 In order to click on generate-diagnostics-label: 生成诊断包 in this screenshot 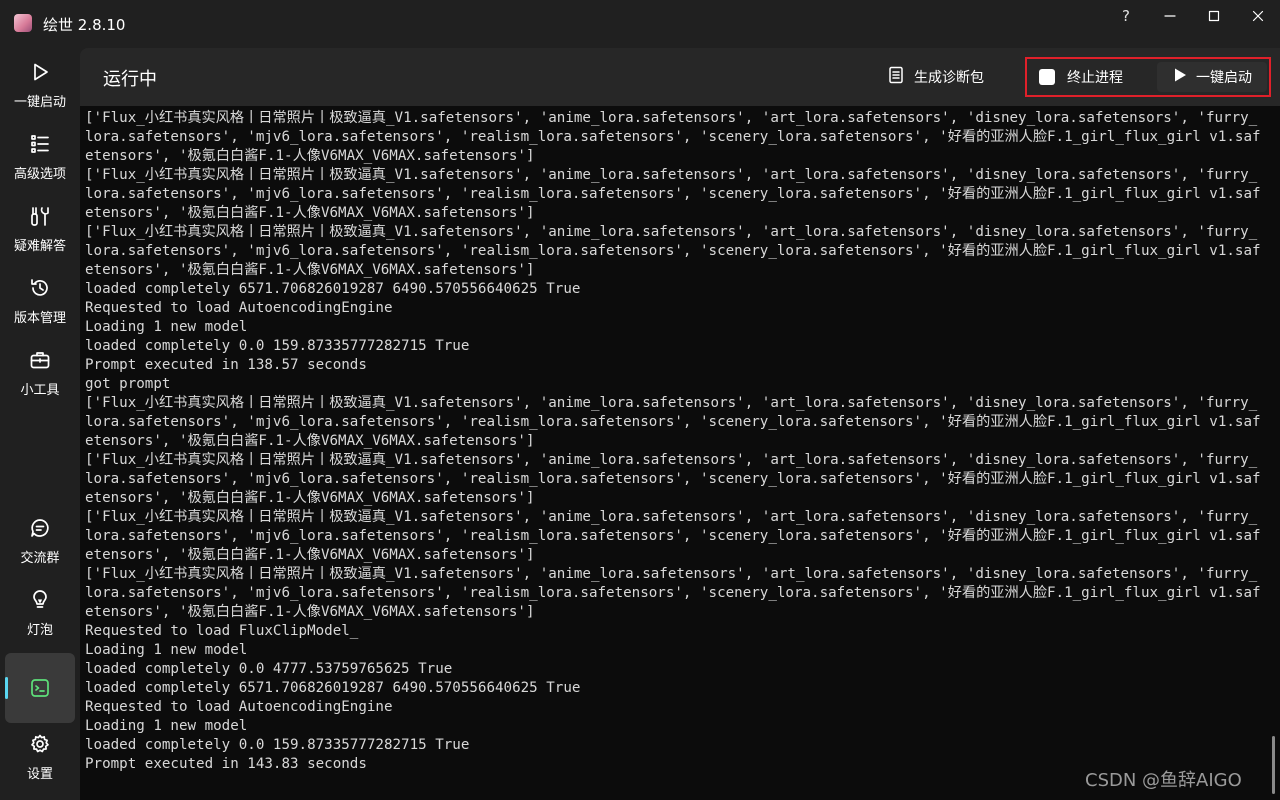, I will do `click(949, 78)`.